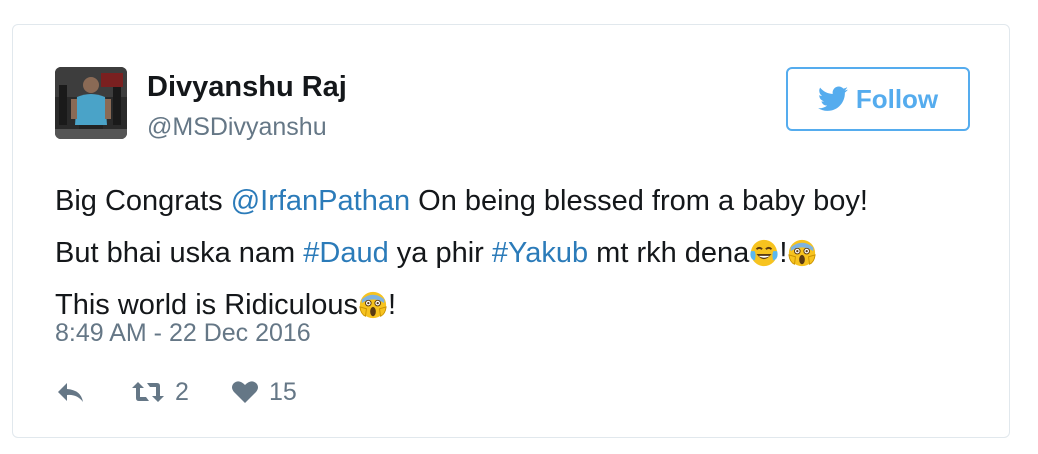 The height and width of the screenshot is (454, 1038). I want to click on user-name: Divyanshu Raj, so click(247, 87).